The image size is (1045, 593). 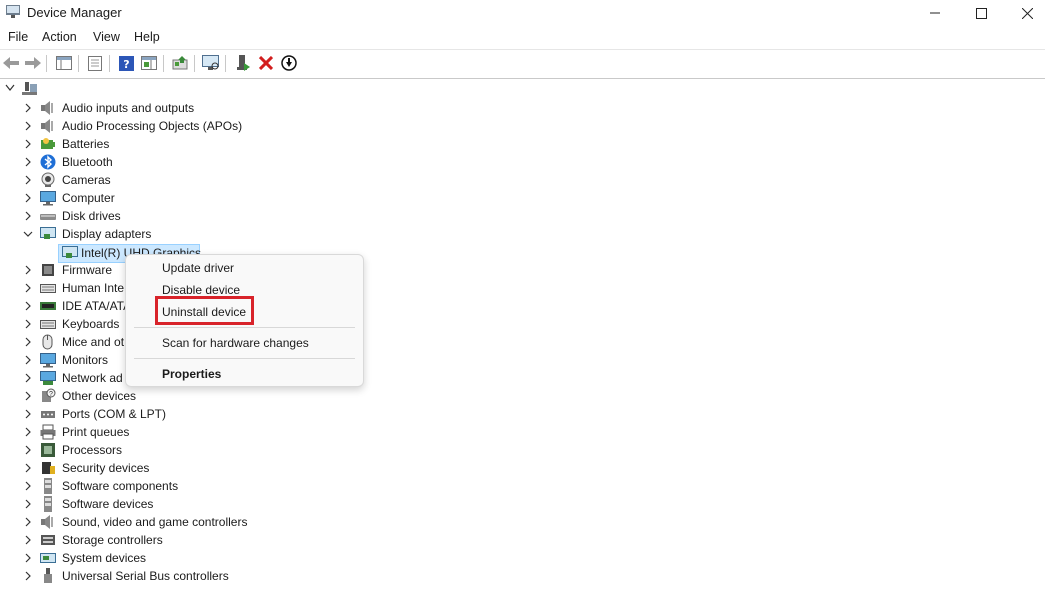 I want to click on action-pane-icon, so click(x=149, y=63).